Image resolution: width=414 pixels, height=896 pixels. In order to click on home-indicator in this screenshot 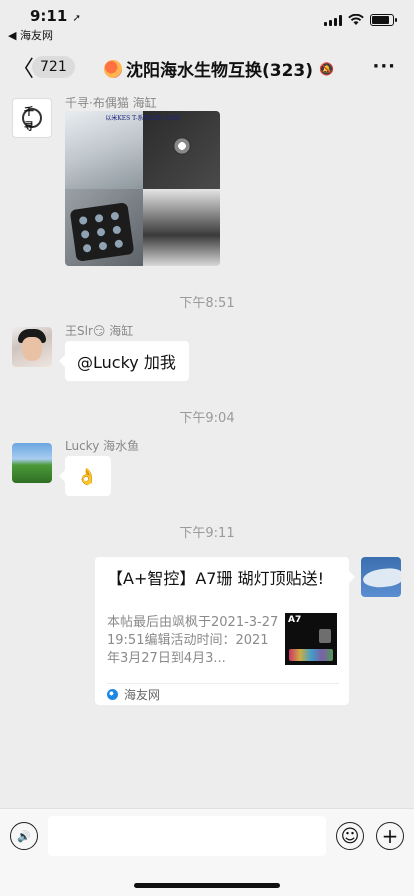, I will do `click(207, 885)`.